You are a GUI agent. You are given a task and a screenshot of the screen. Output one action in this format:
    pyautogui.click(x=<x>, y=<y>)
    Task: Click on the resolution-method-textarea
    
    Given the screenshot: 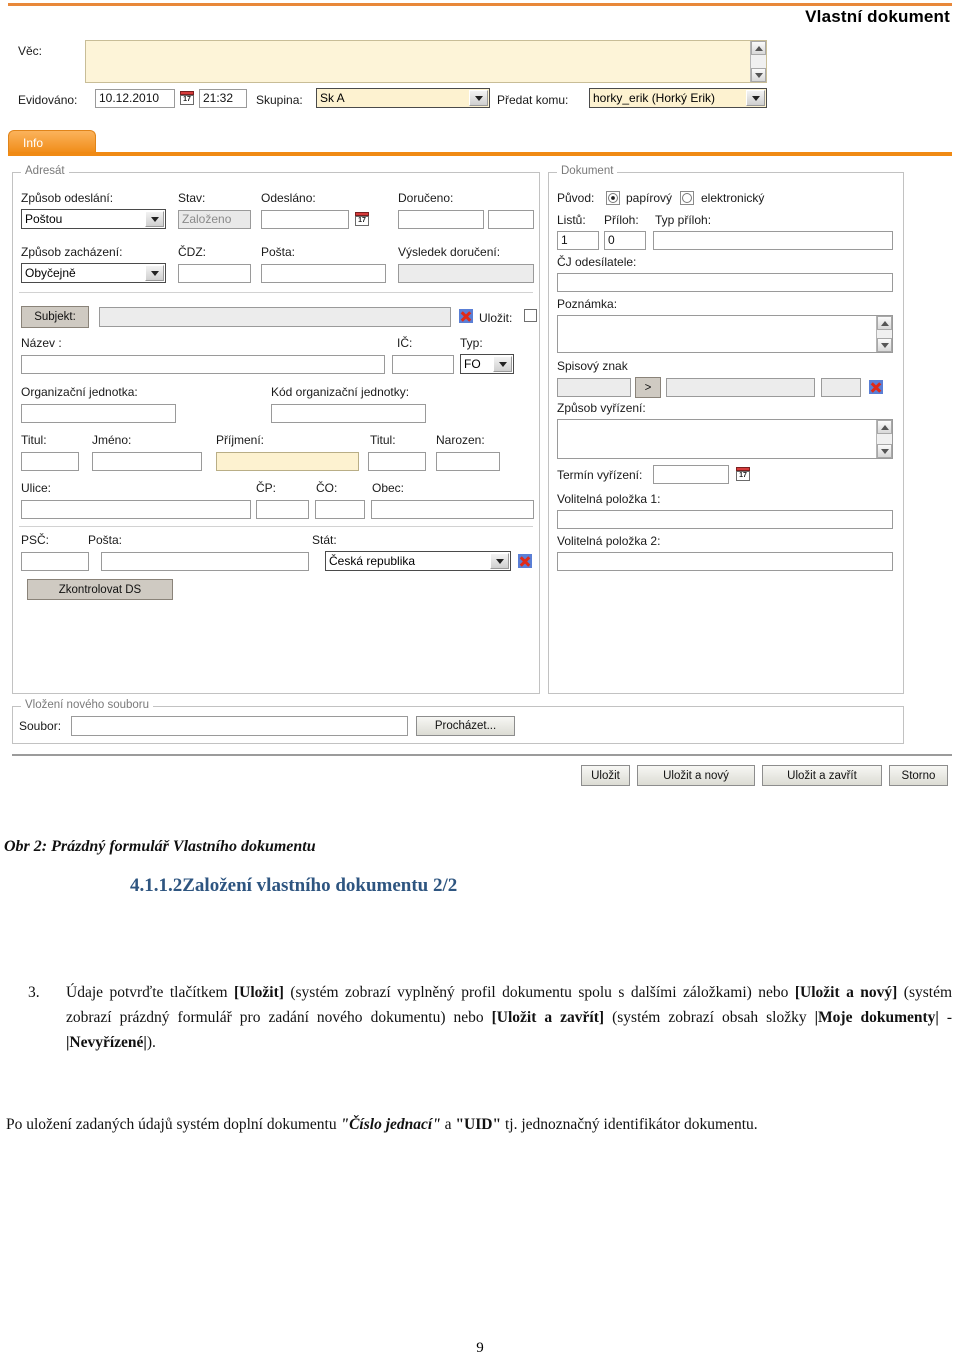 What is the action you would take?
    pyautogui.click(x=725, y=439)
    